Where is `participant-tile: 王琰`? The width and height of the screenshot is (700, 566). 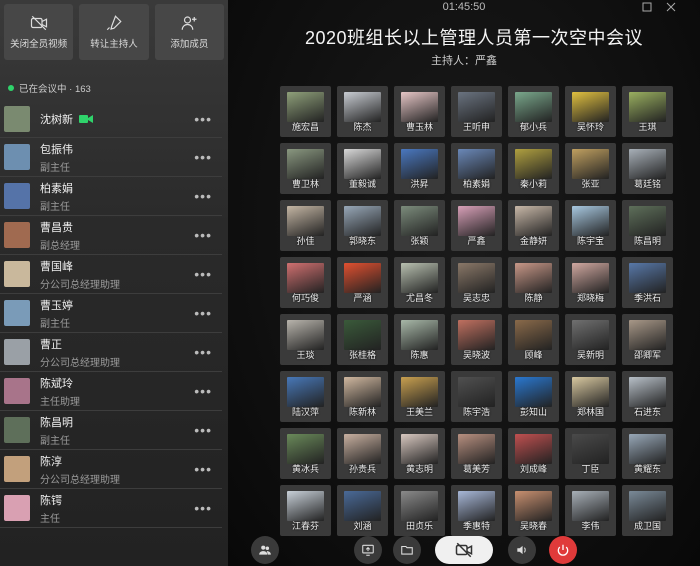
participant-tile: 王琰 is located at coordinates (305, 339).